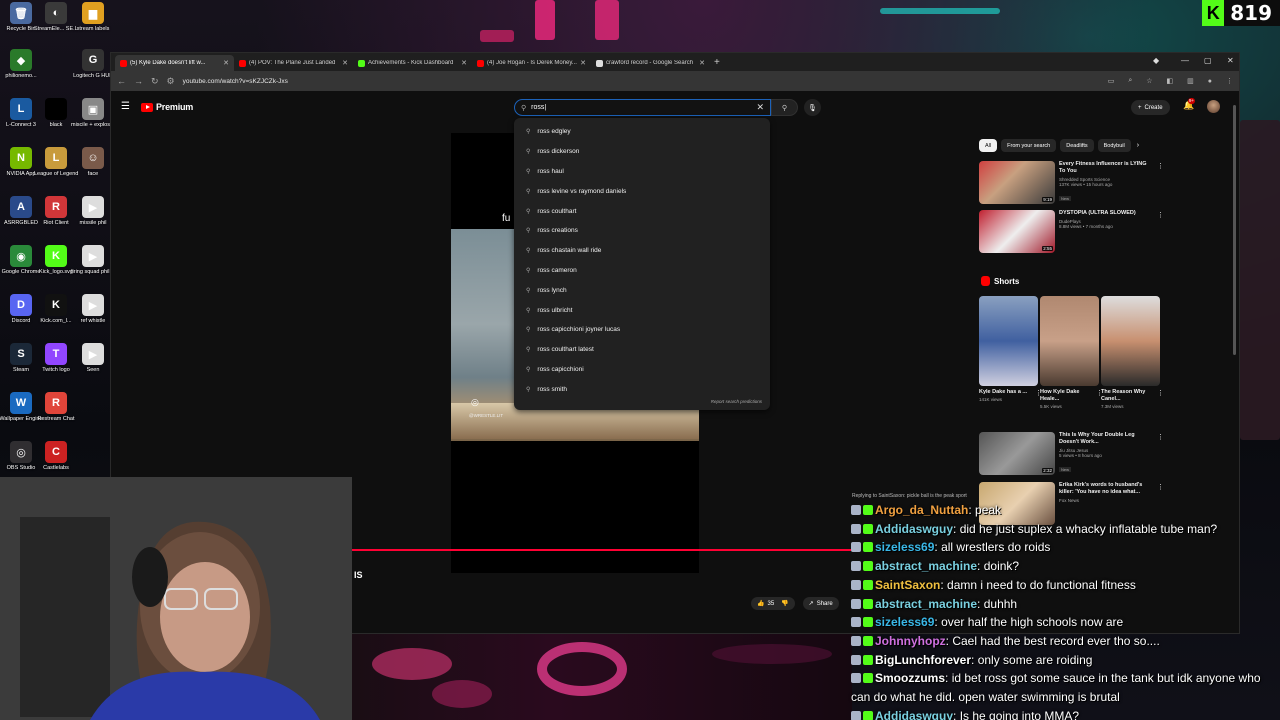 Image resolution: width=1280 pixels, height=720 pixels. Describe the element at coordinates (642, 389) in the screenshot. I see `search-suggestion: ⚲ ross smith` at that location.